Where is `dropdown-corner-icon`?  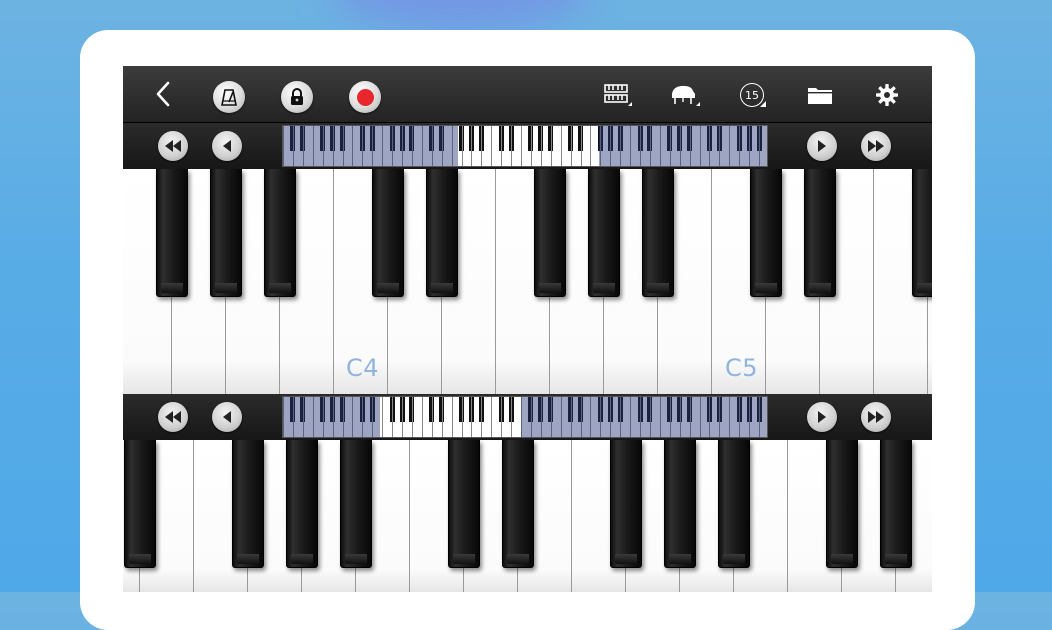 dropdown-corner-icon is located at coordinates (763, 104).